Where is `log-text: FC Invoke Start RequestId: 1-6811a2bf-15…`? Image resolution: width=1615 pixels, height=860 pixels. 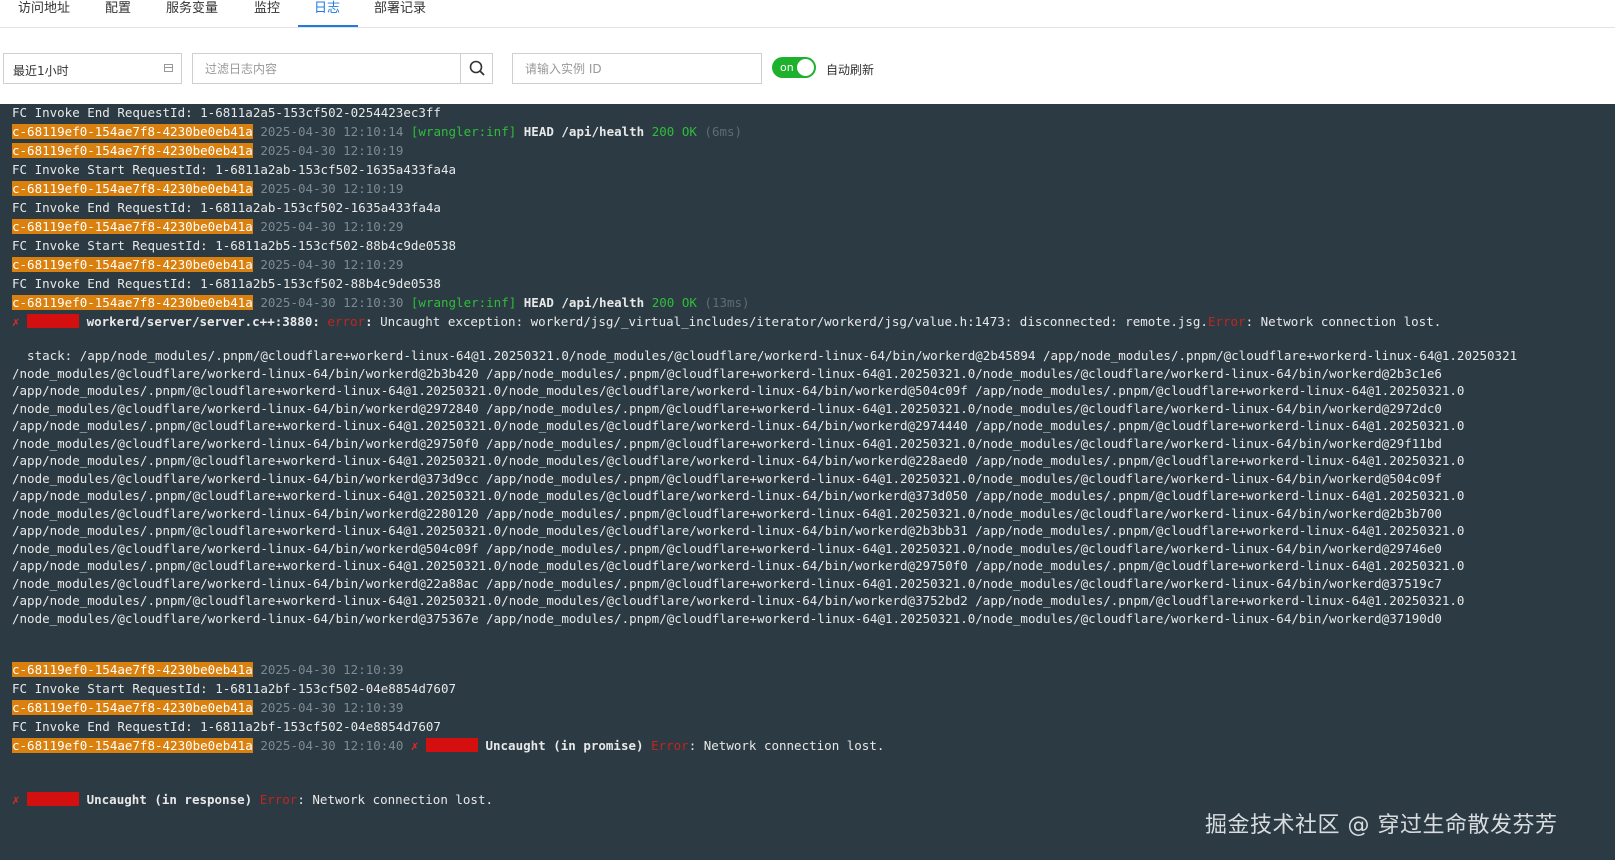
log-text: FC Invoke Start RequestId: 1-6811a2bf-15… is located at coordinates (234, 688).